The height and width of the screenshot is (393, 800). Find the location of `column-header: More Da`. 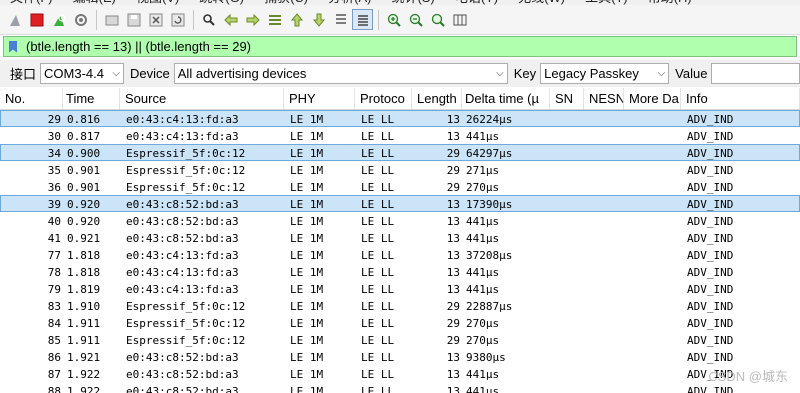

column-header: More Da is located at coordinates (652, 98).